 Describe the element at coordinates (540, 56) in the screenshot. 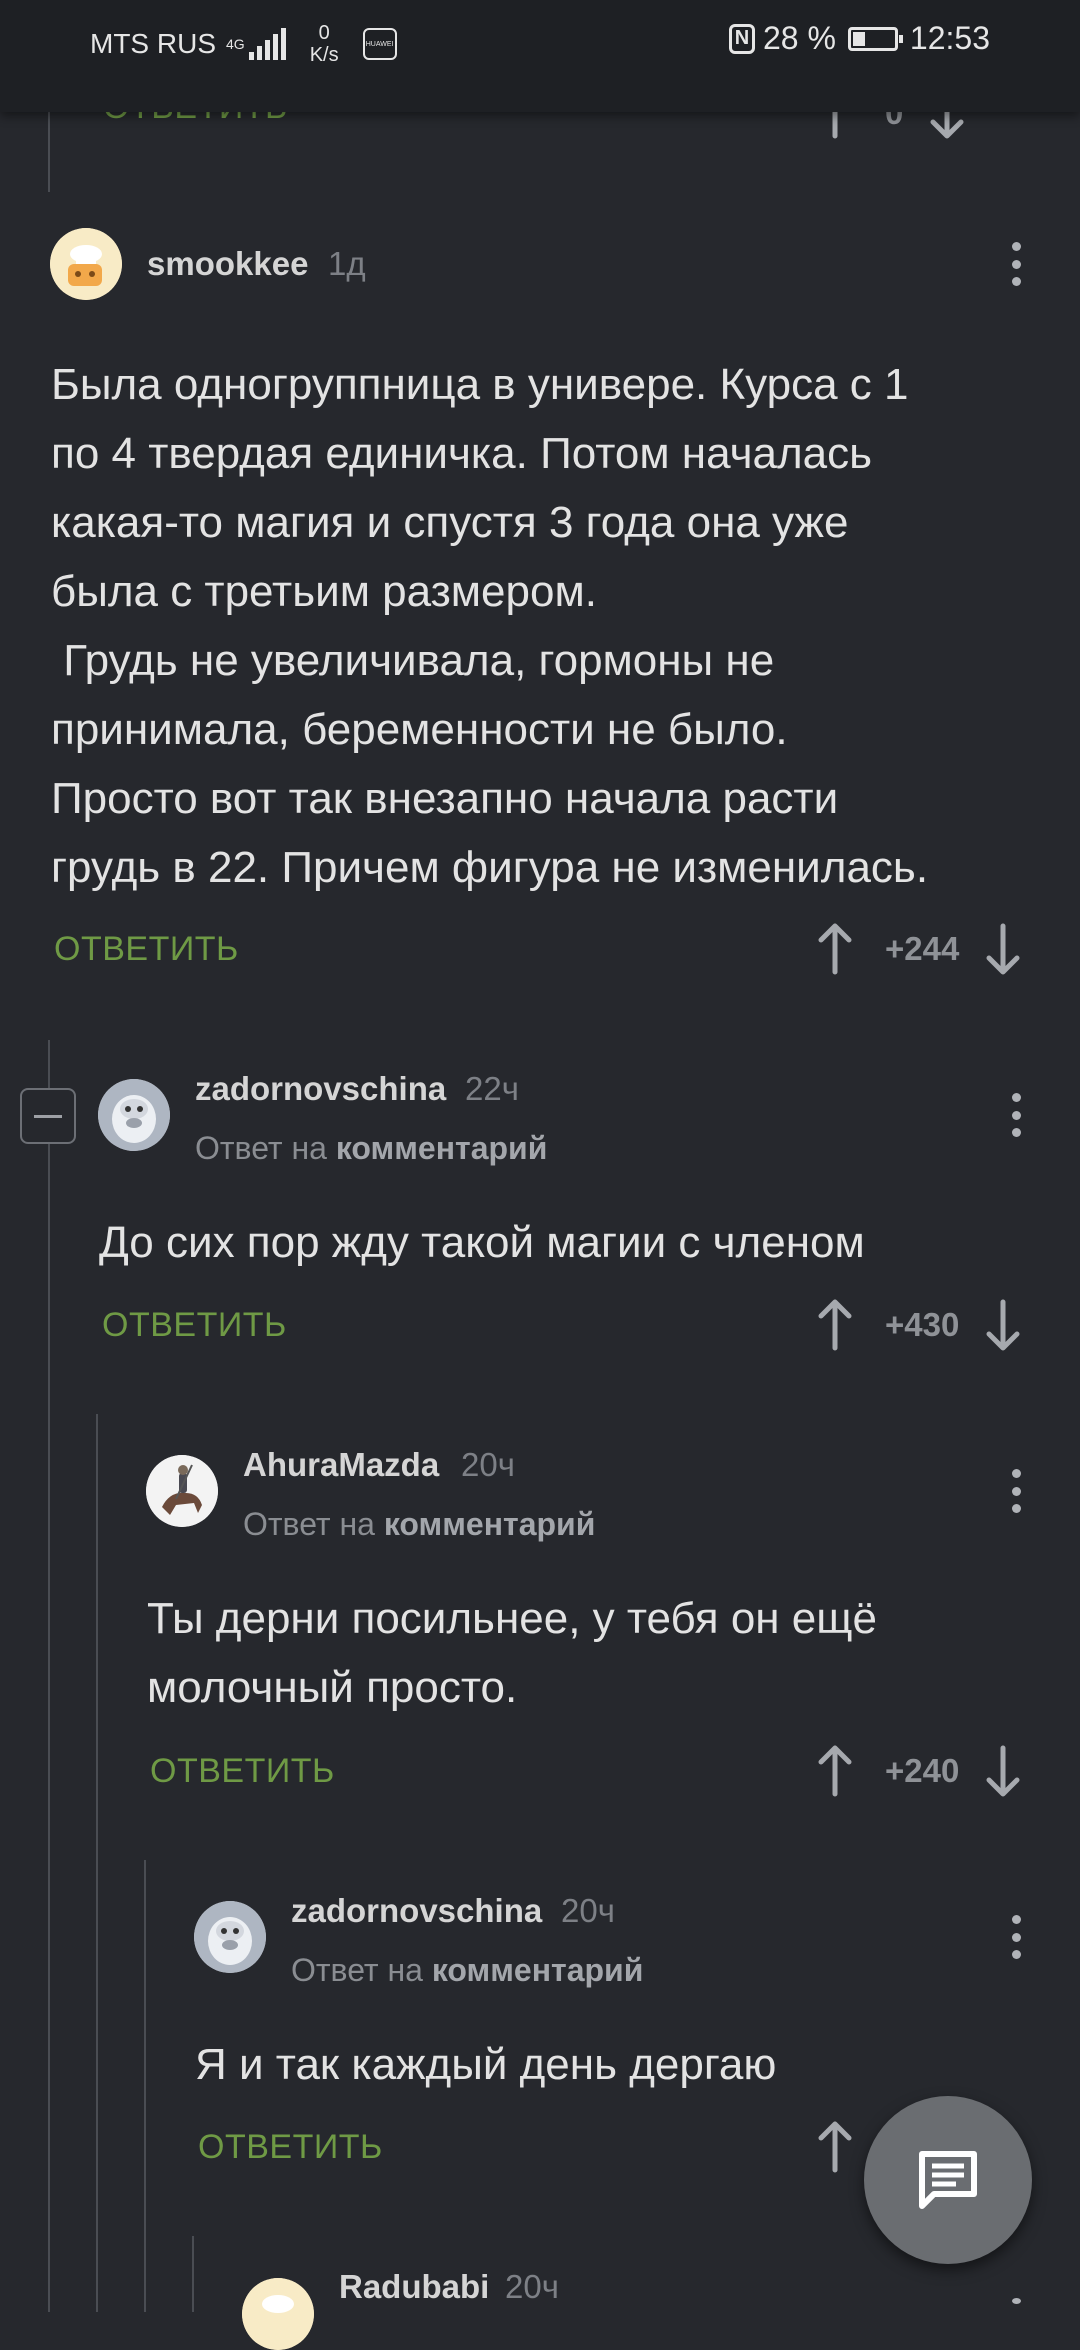

I see `status-bar: MTS RUS 4G 0 K/s HUAWEI N 28 % 12:53` at that location.